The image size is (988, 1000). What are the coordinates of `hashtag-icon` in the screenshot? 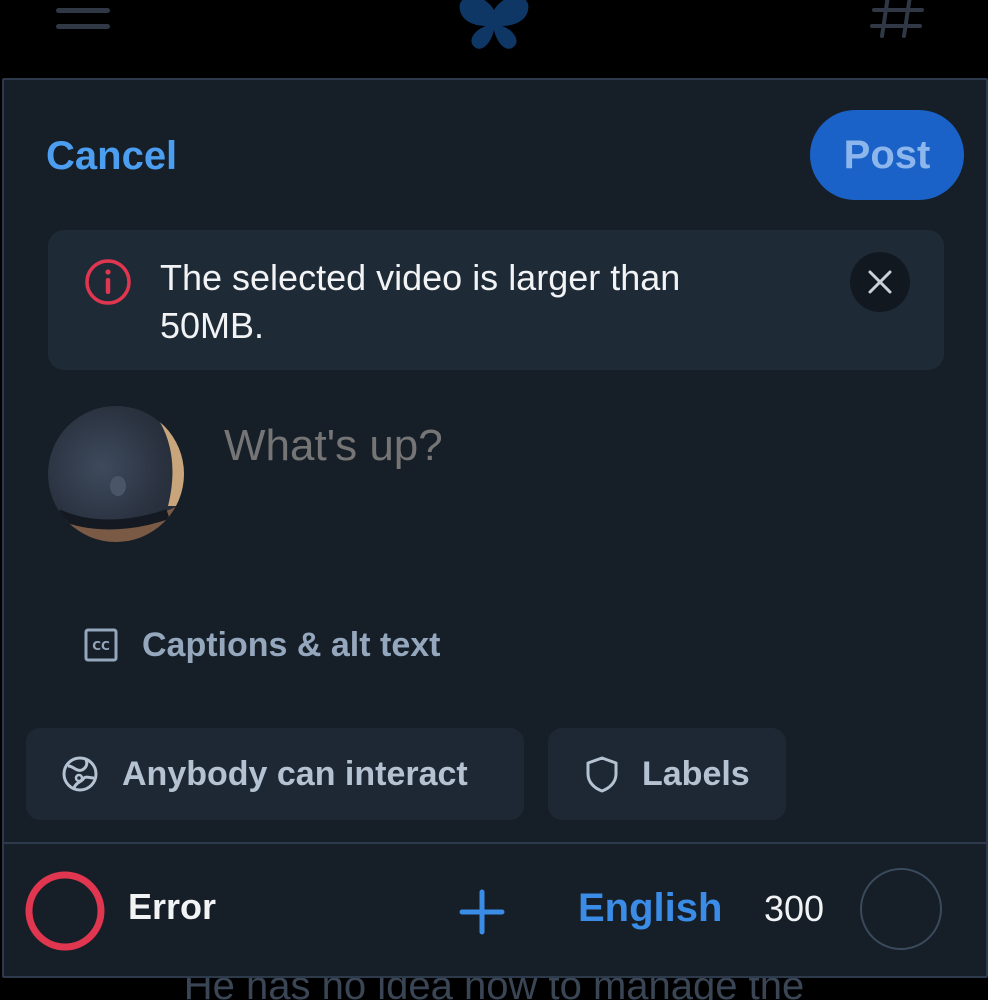 It's located at (898, 20).